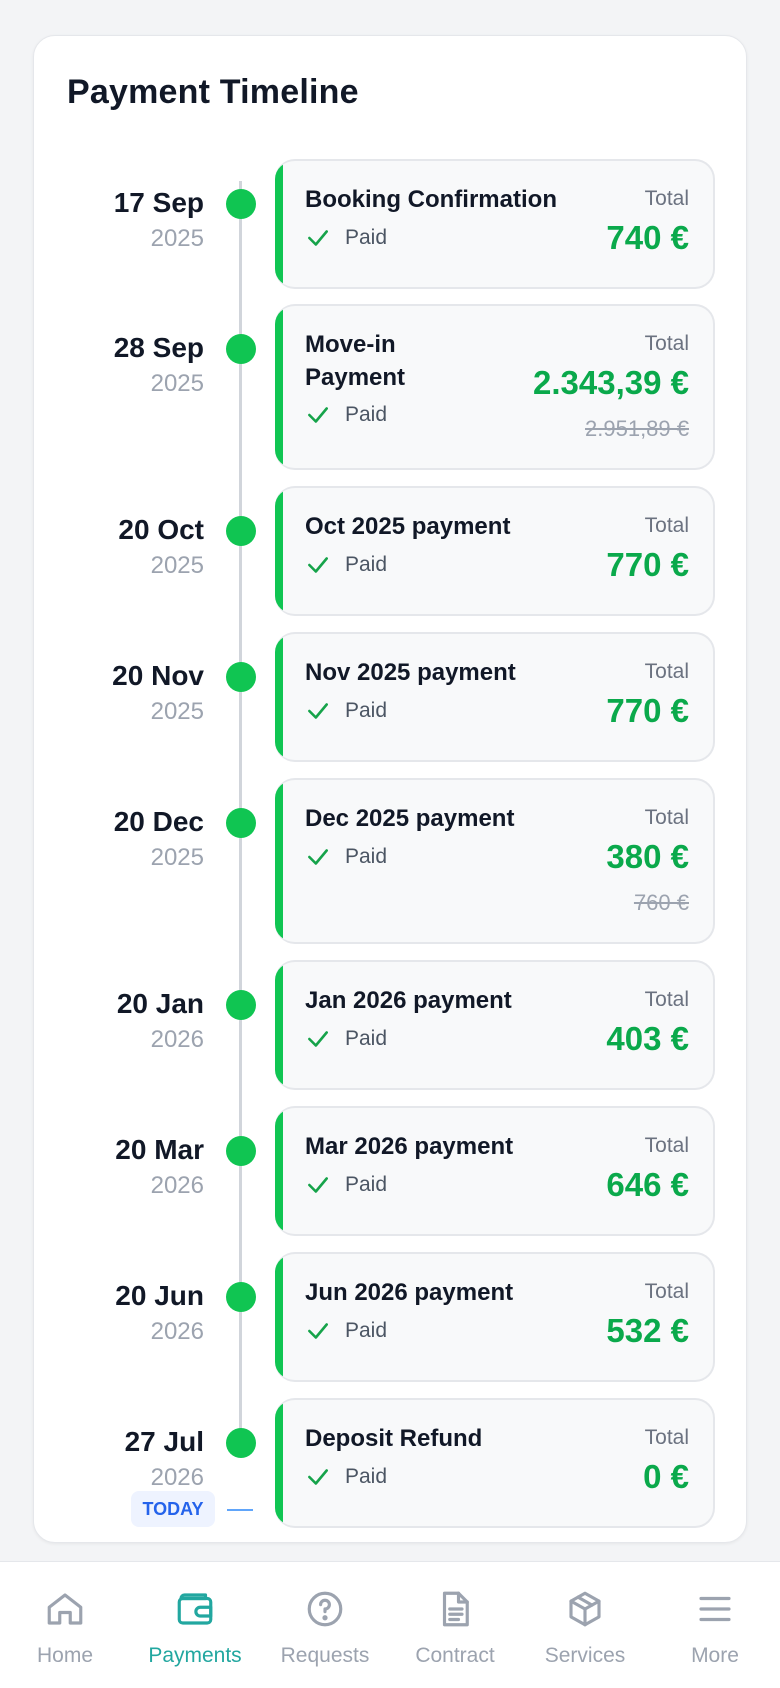 The height and width of the screenshot is (1688, 780). I want to click on nav-item-services: Services, so click(585, 1628).